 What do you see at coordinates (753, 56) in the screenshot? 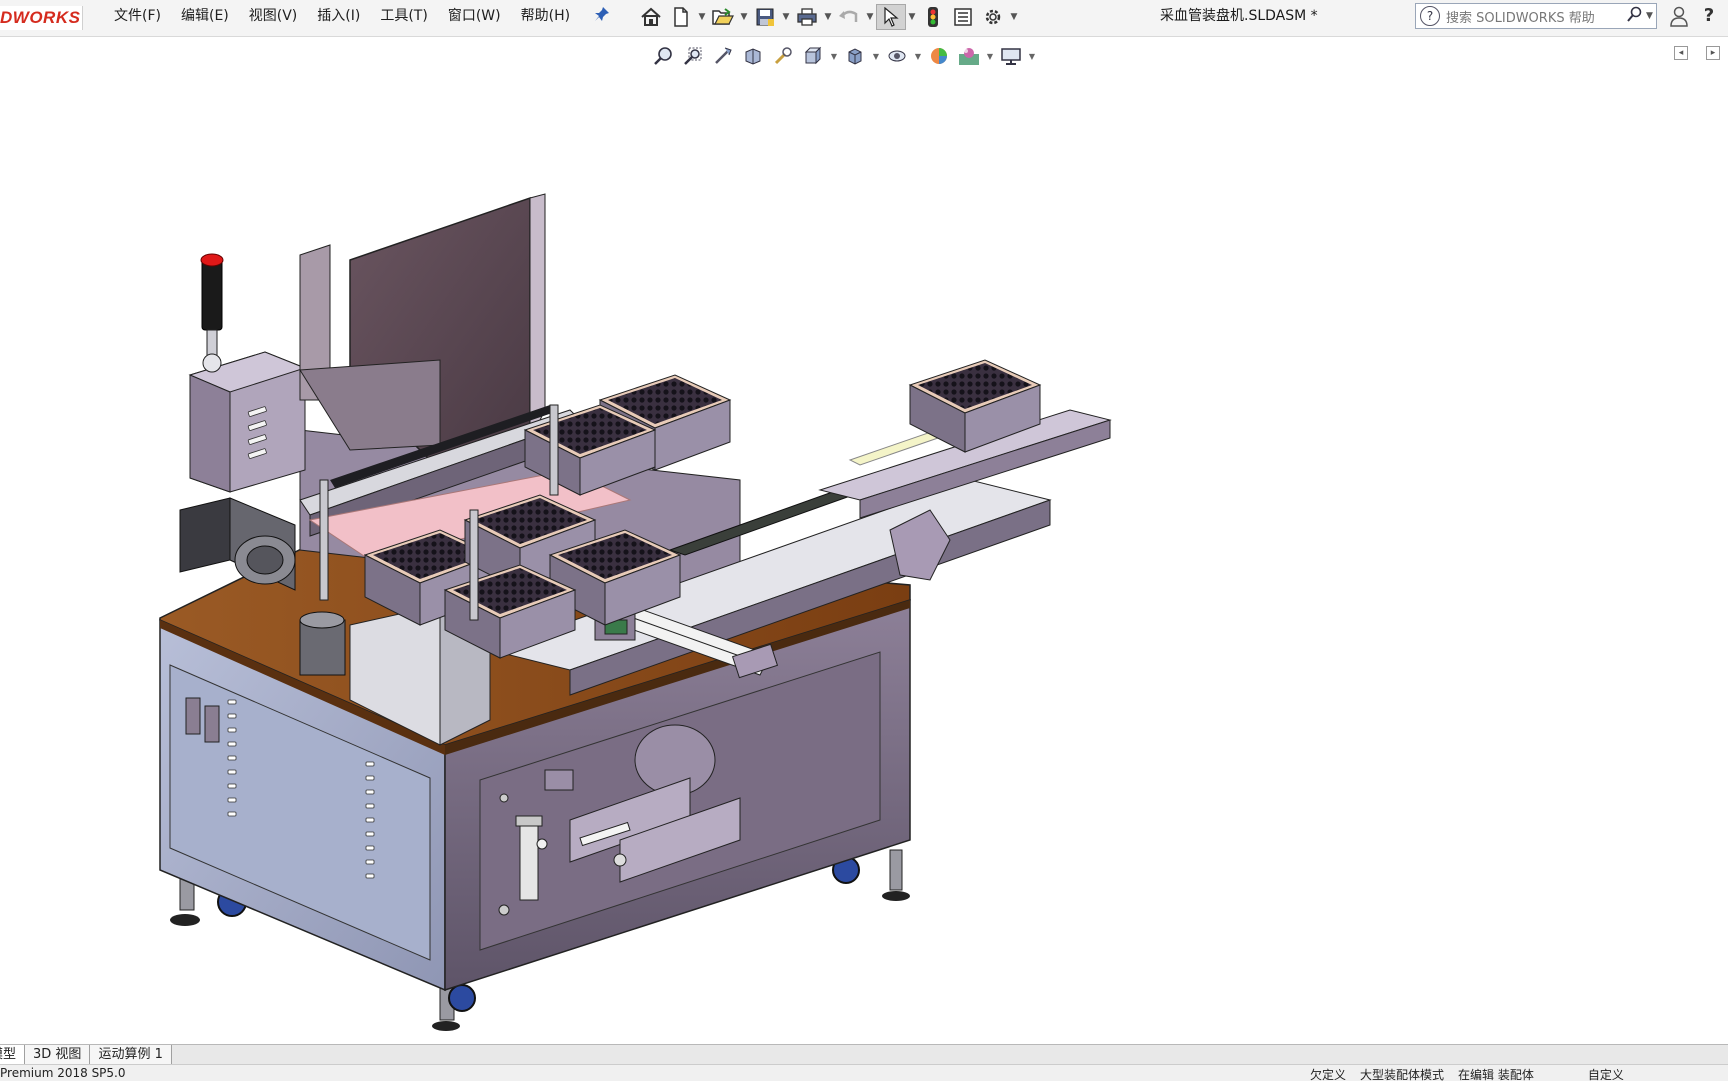
I see `section-view-icon` at bounding box center [753, 56].